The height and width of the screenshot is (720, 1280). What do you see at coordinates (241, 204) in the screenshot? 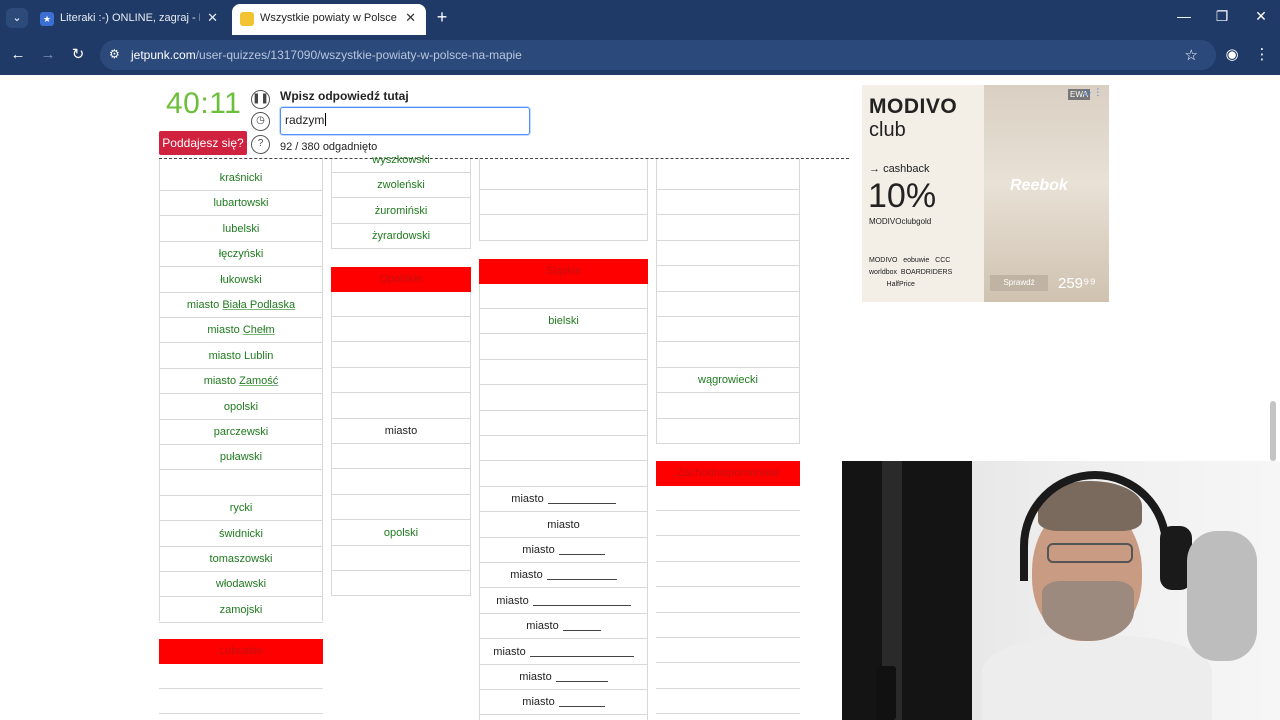
I see `answer-cell: lubartowski` at bounding box center [241, 204].